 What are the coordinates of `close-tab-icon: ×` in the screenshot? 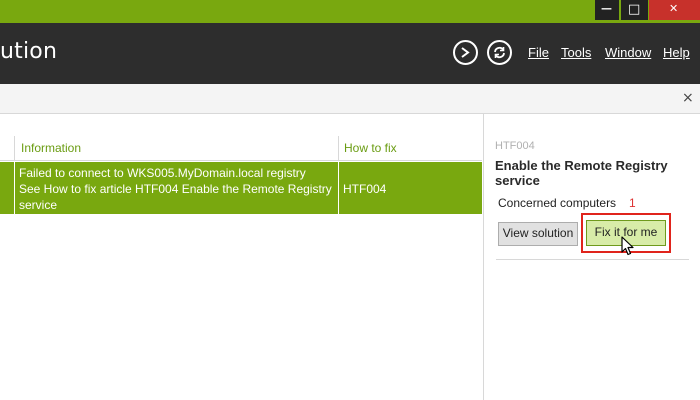 It's located at (688, 98).